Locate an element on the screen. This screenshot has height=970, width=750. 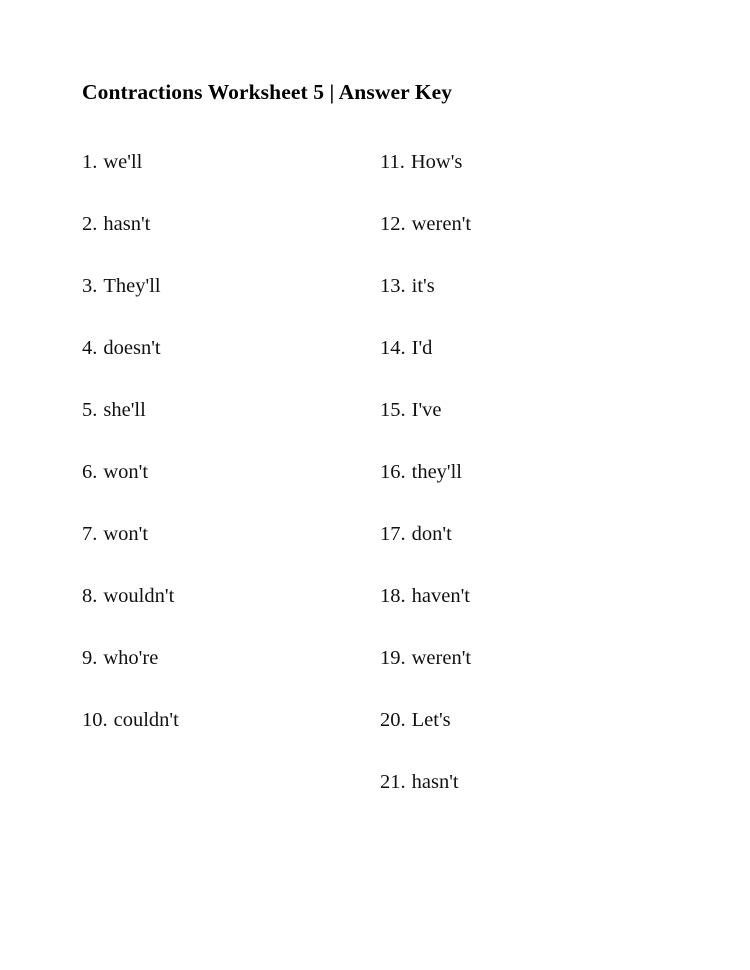
answer-number: 5. is located at coordinates (90, 410).